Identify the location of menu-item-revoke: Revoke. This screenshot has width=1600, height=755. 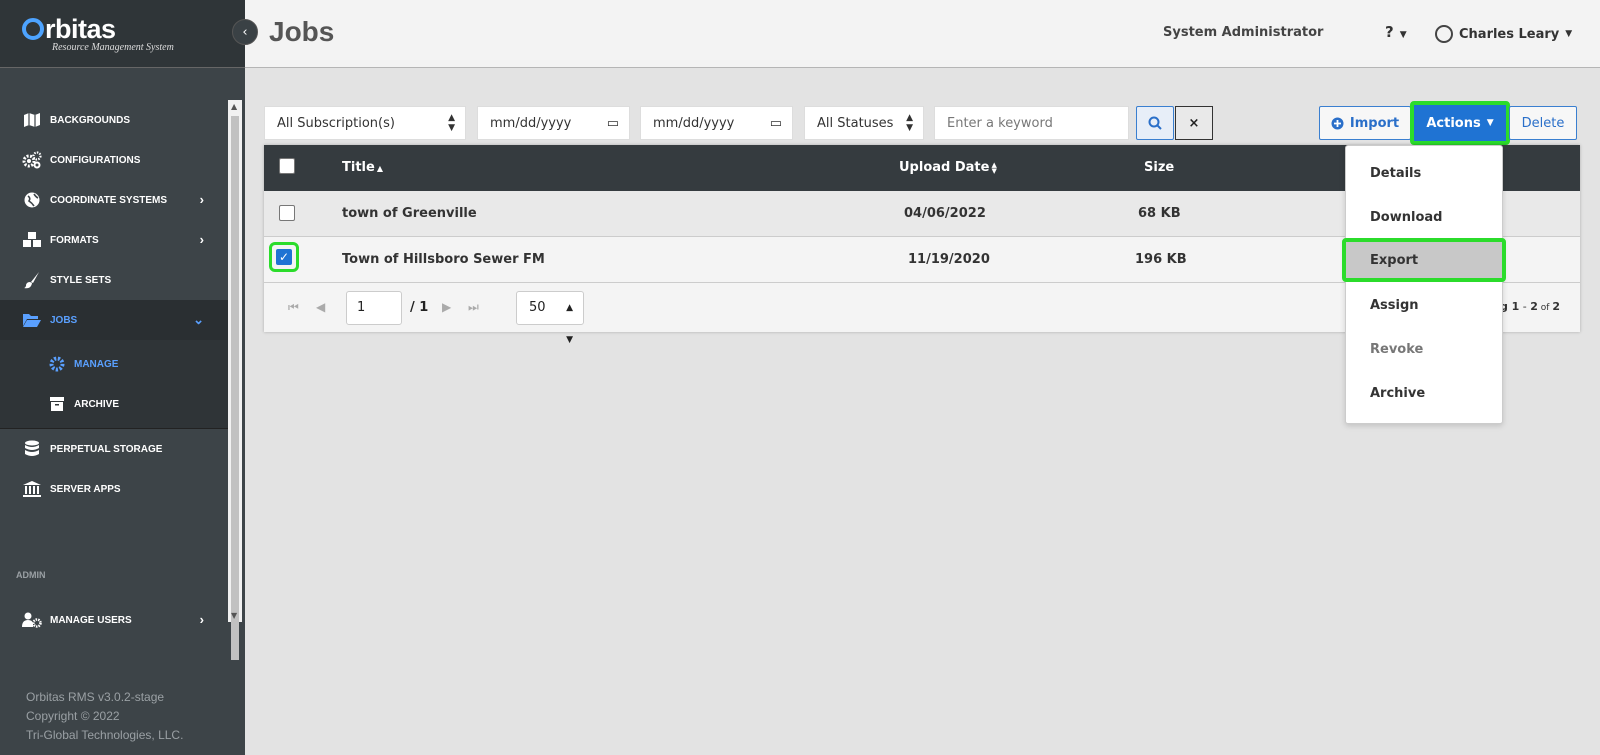
(1397, 349).